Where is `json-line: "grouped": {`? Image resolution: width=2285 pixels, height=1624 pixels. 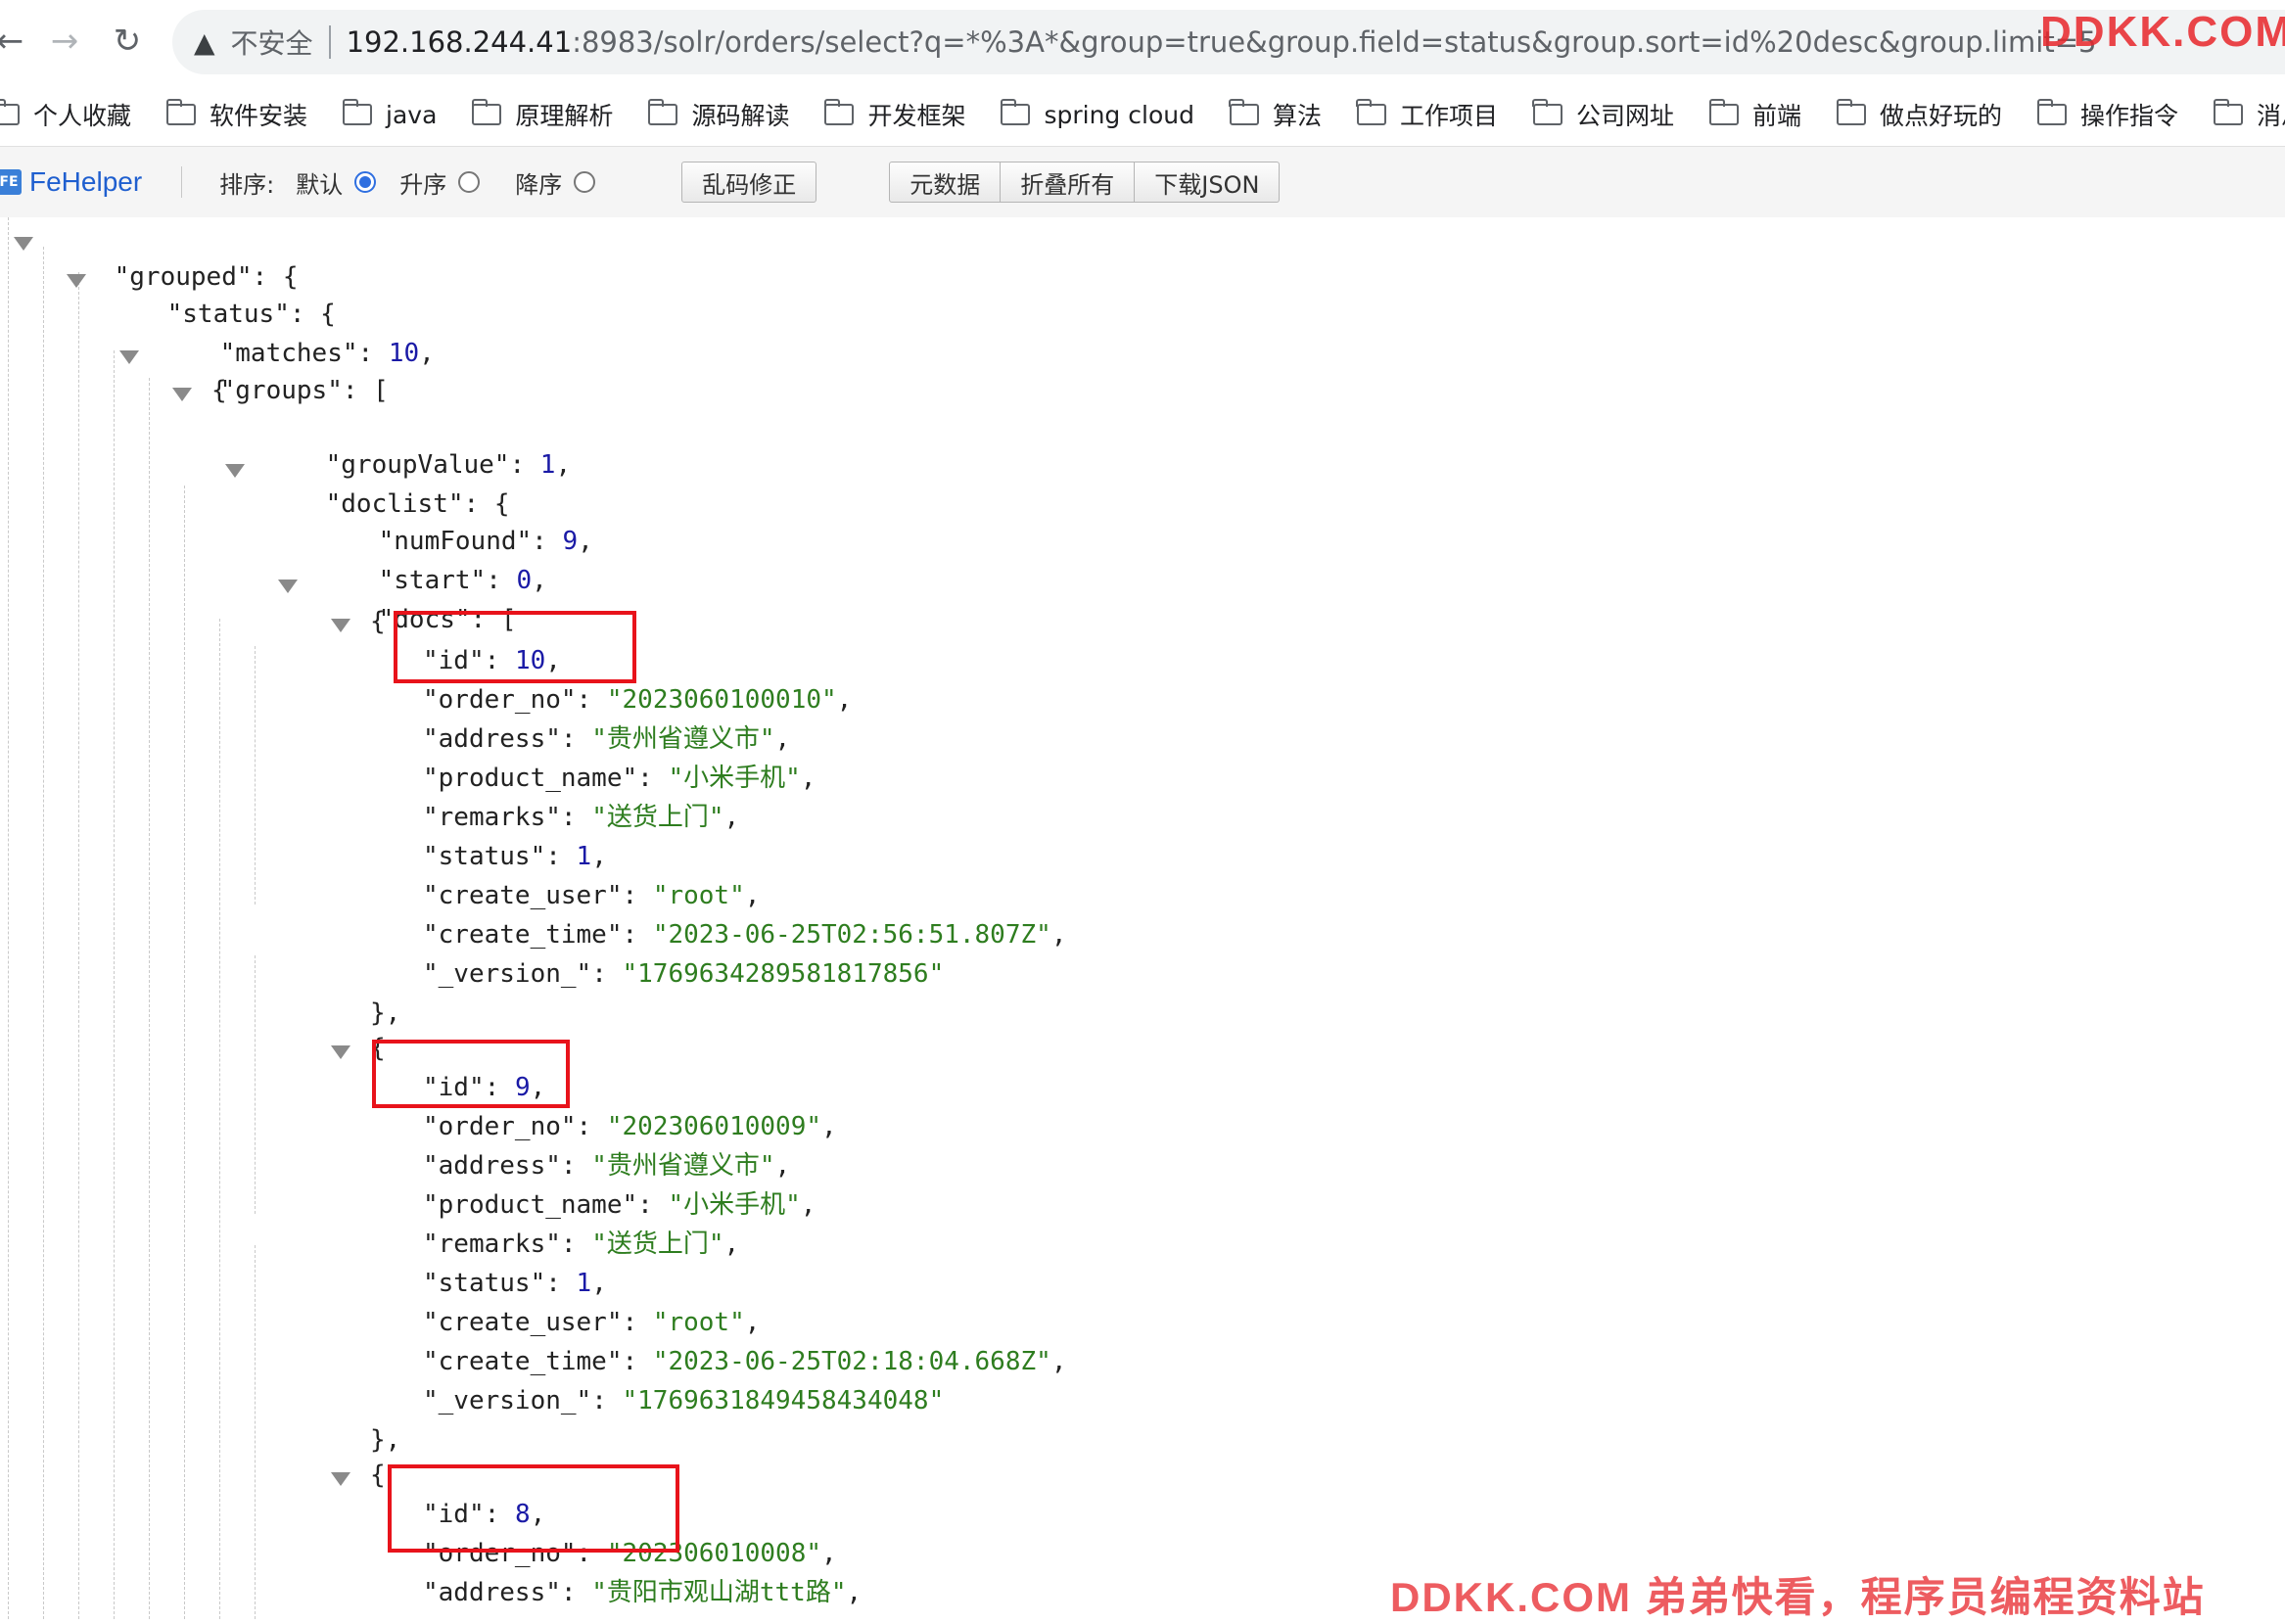
json-line: "grouped": { is located at coordinates (207, 277).